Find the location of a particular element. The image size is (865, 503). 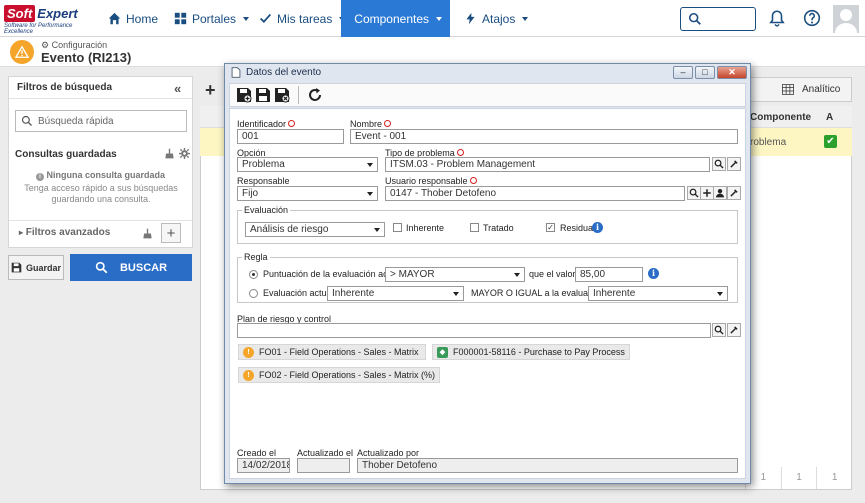

nombre-label: Nombre is located at coordinates (371, 124).